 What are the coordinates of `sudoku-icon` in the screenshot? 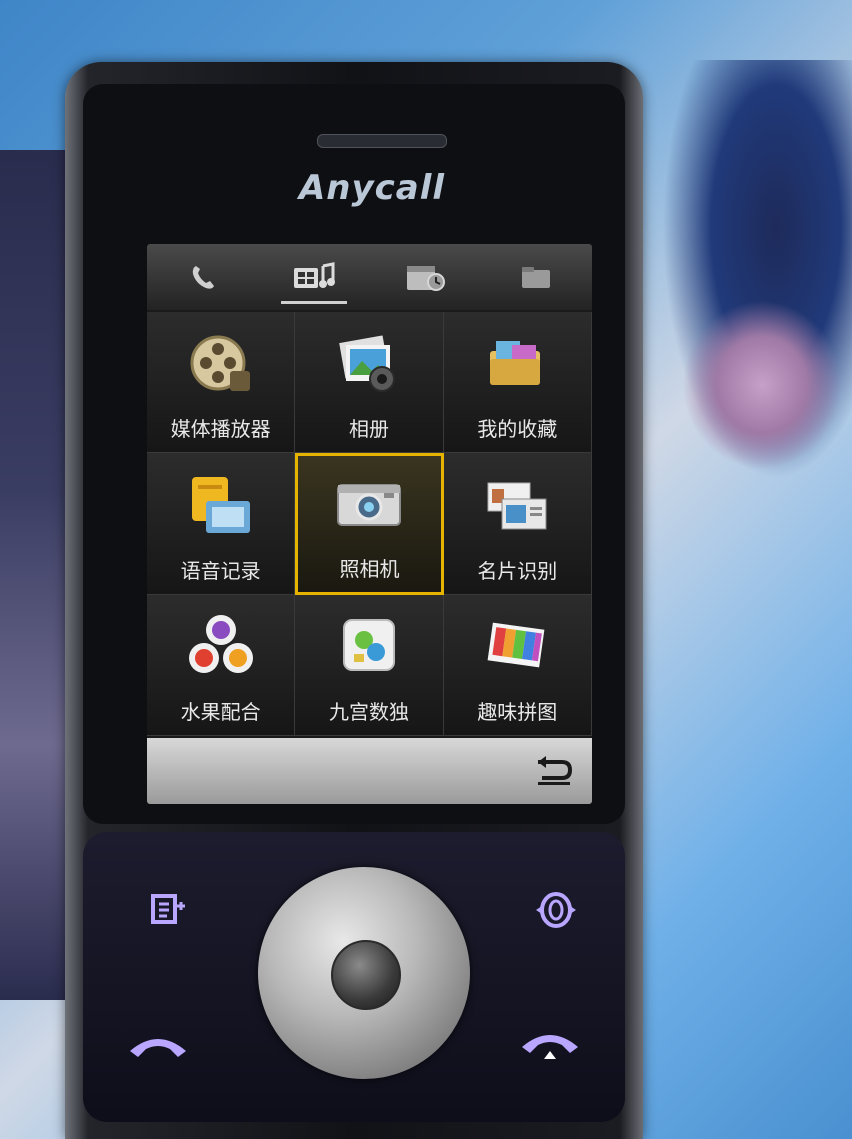 It's located at (368, 644).